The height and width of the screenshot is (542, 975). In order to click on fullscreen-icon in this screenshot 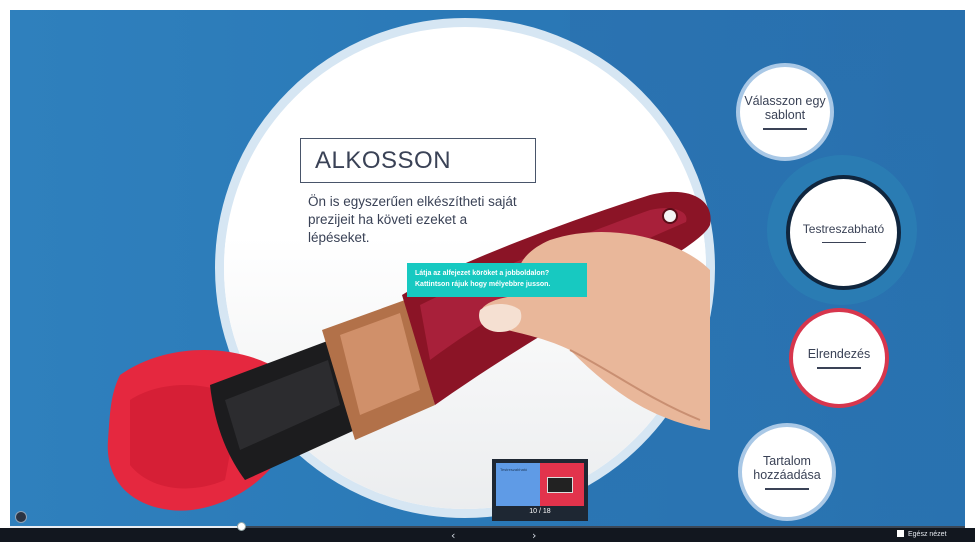, I will do `click(900, 533)`.